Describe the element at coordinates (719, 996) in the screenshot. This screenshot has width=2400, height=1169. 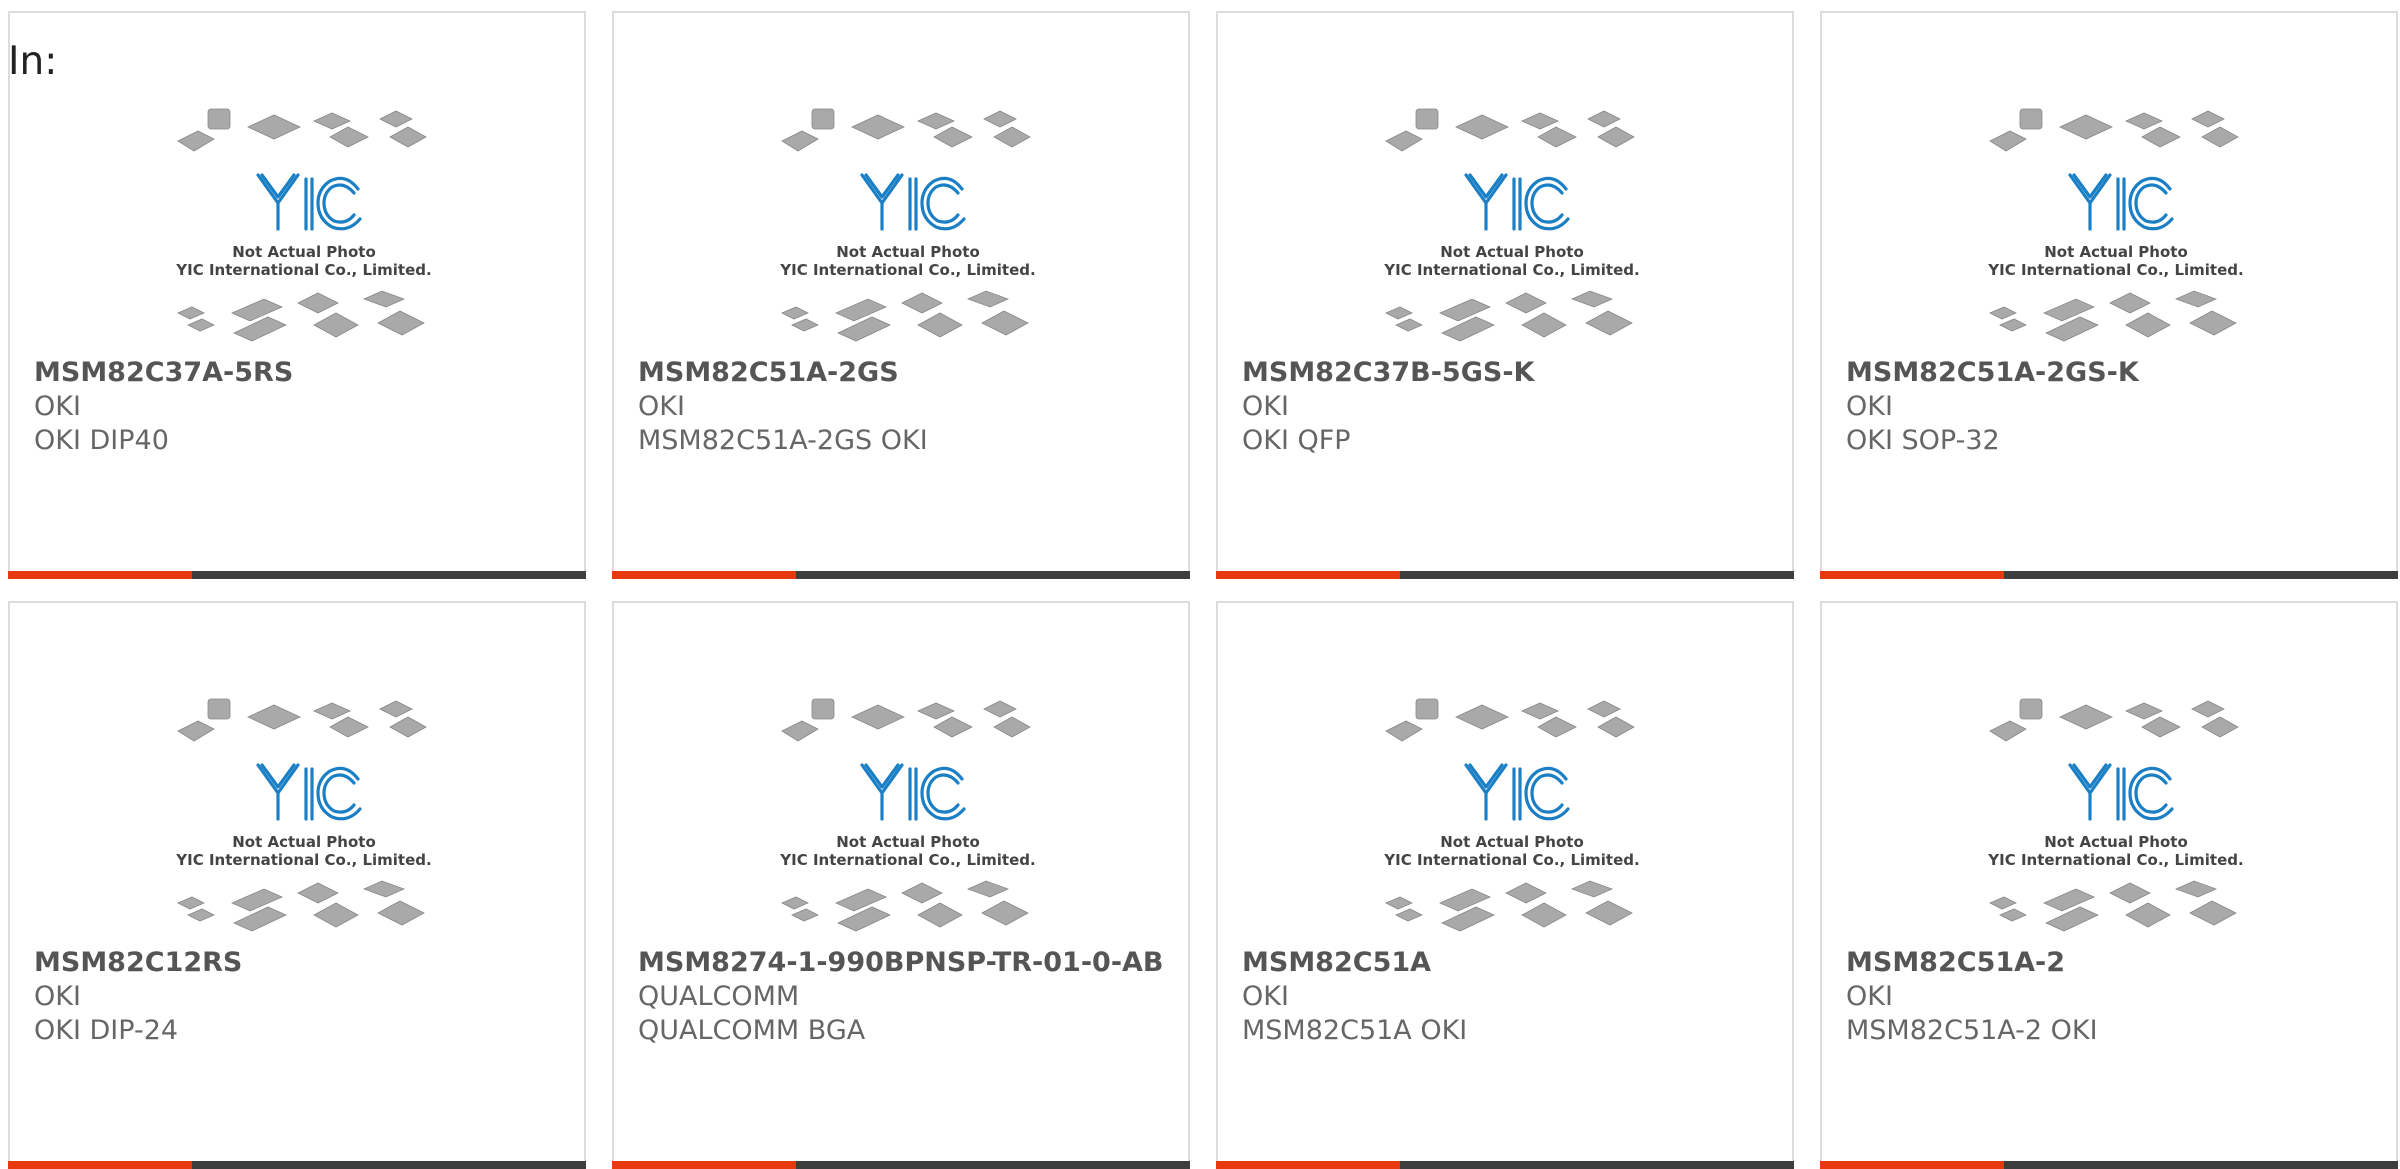
I see `manufacturer: QUALCOMM` at that location.